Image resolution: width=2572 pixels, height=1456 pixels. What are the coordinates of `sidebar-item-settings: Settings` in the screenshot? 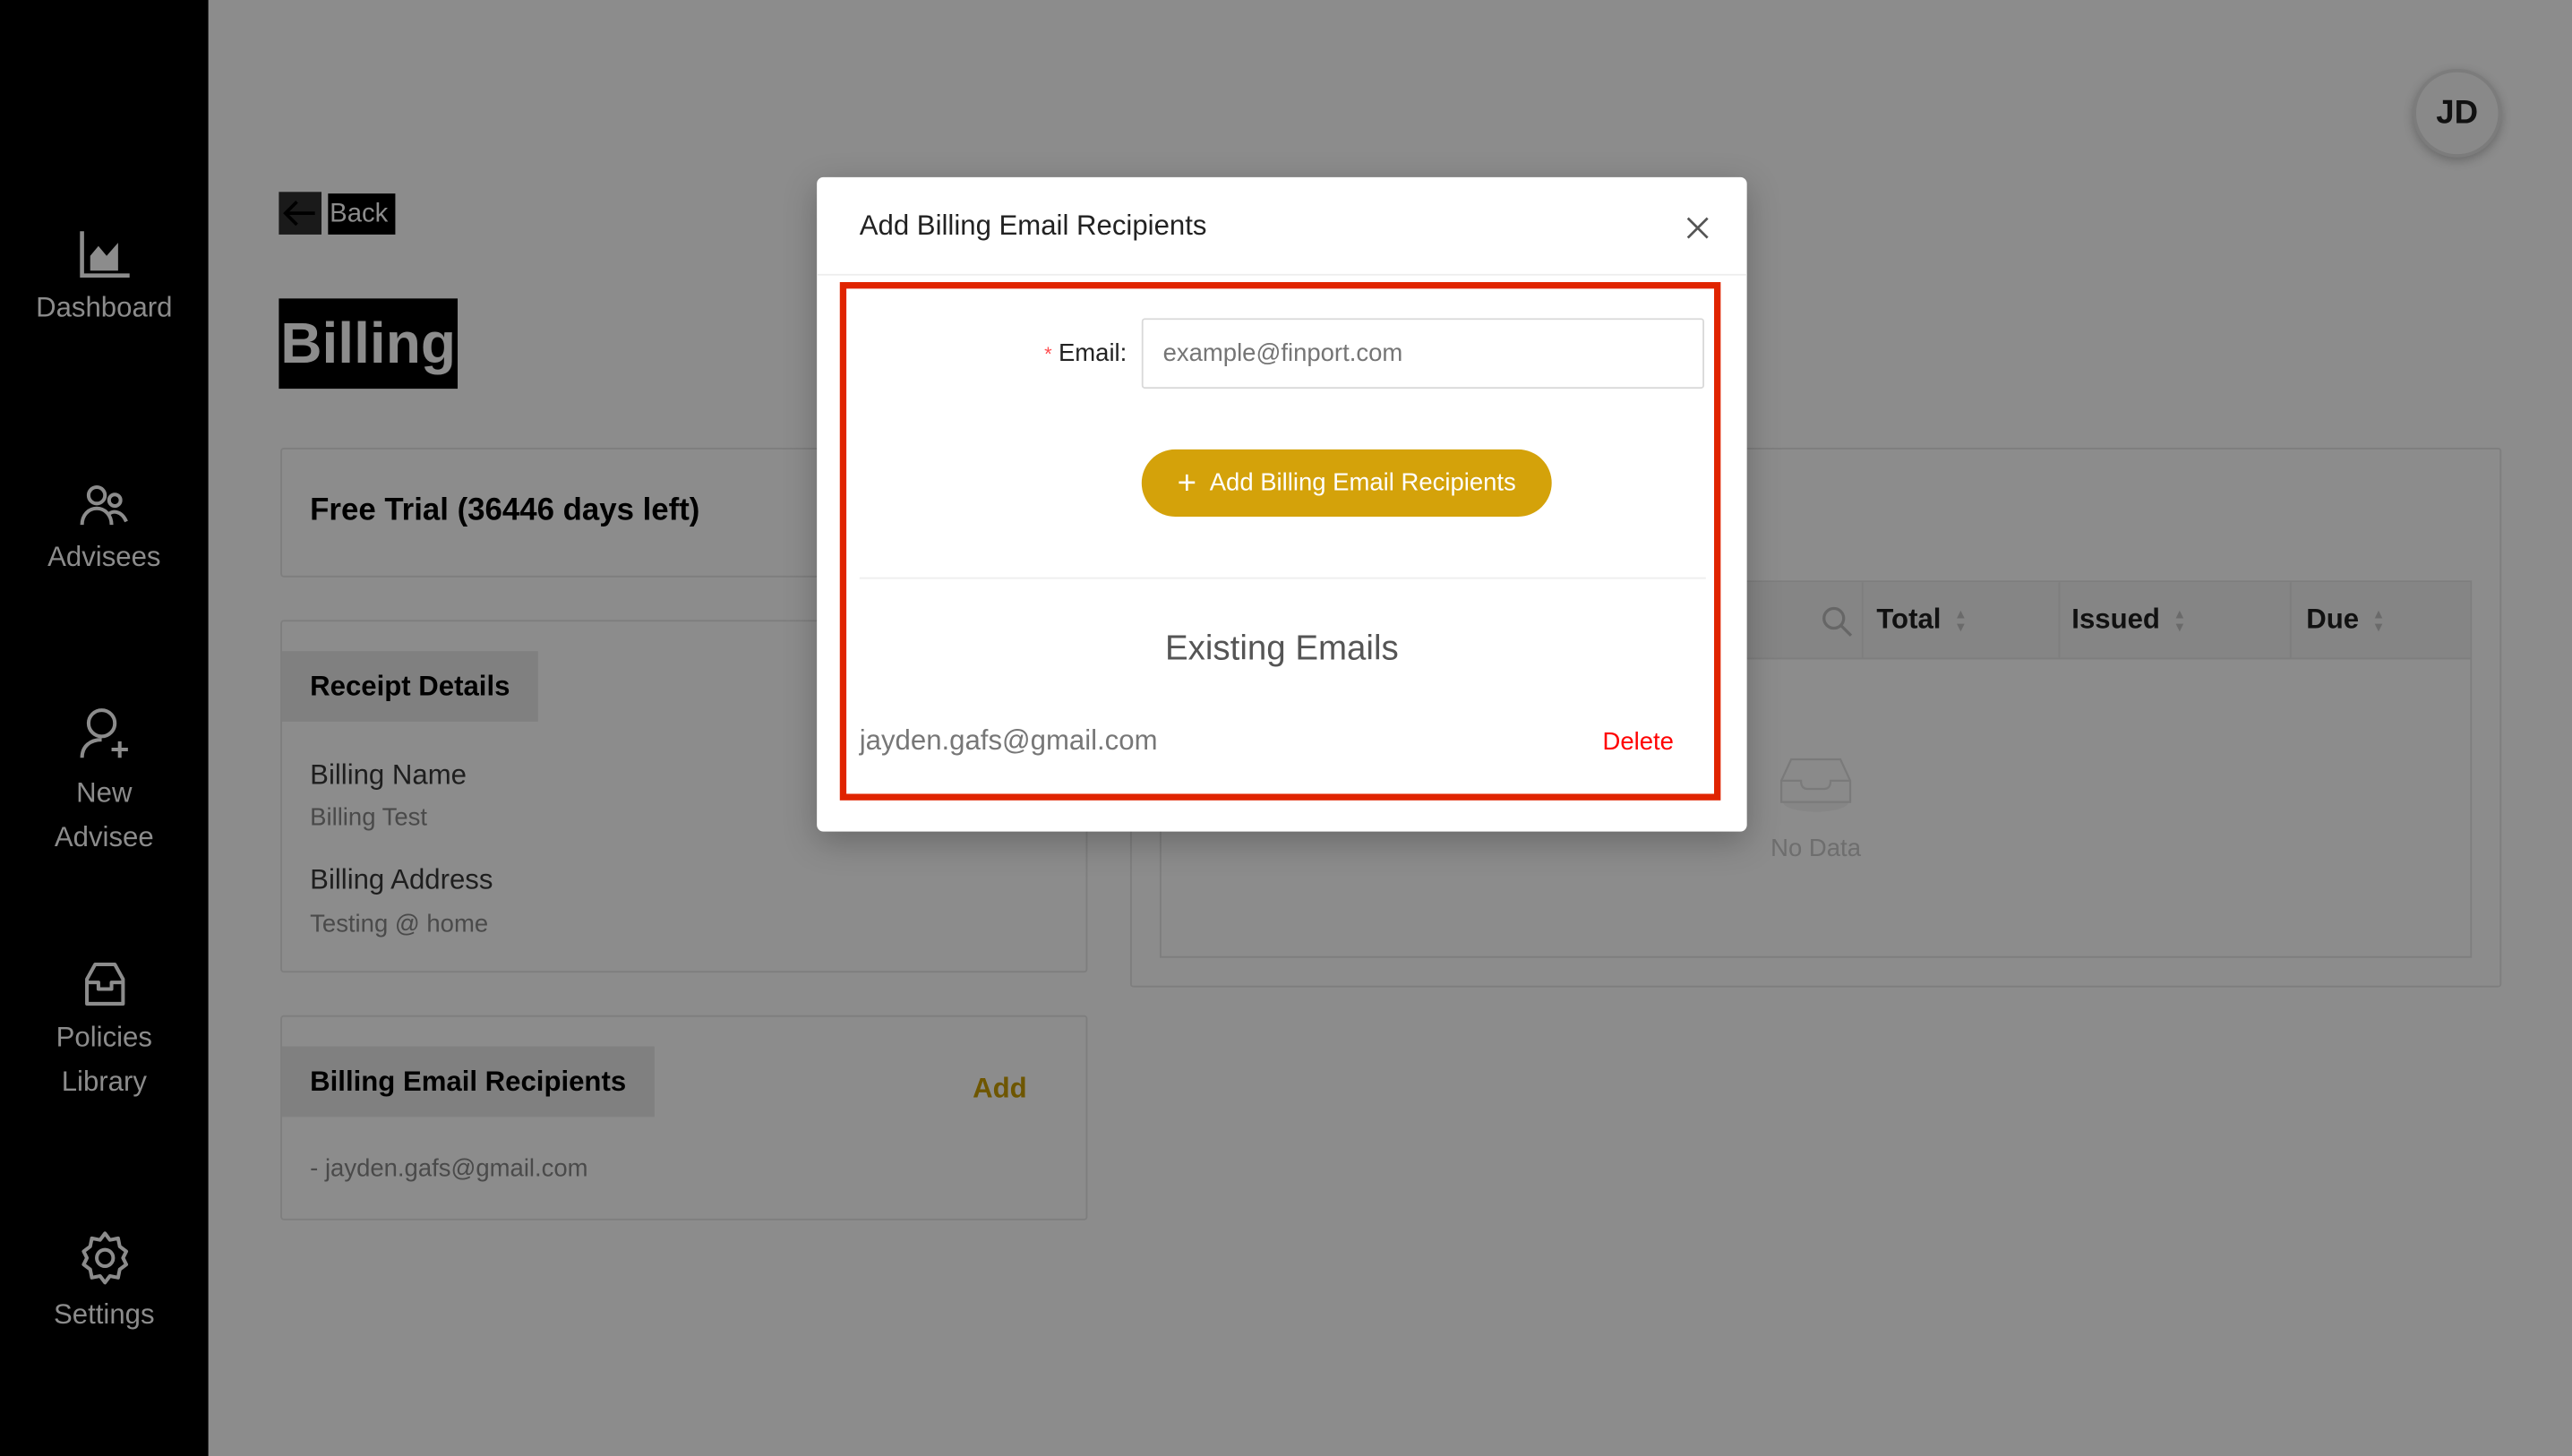 It's located at (105, 1283).